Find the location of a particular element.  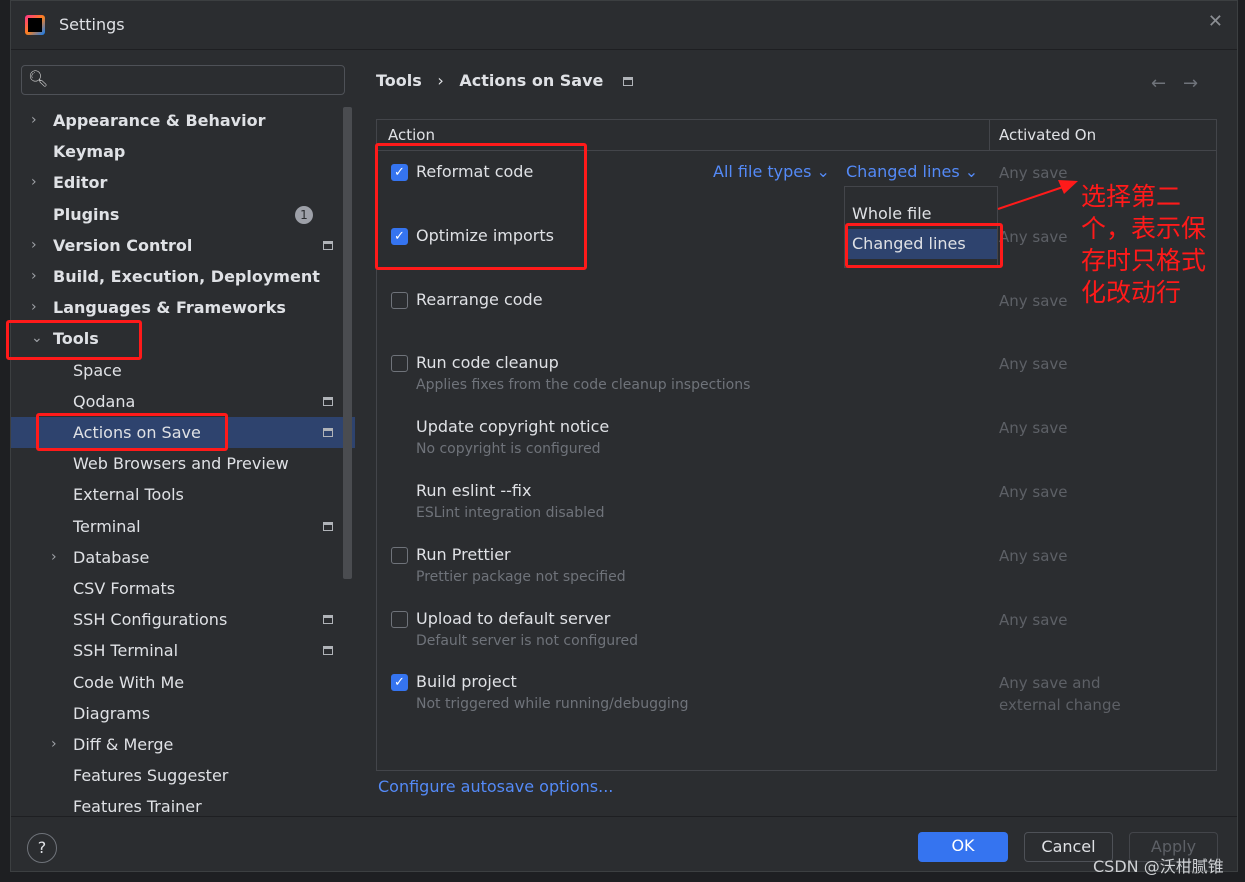

sidebar-item-external-tools: External Tools is located at coordinates (183, 494).